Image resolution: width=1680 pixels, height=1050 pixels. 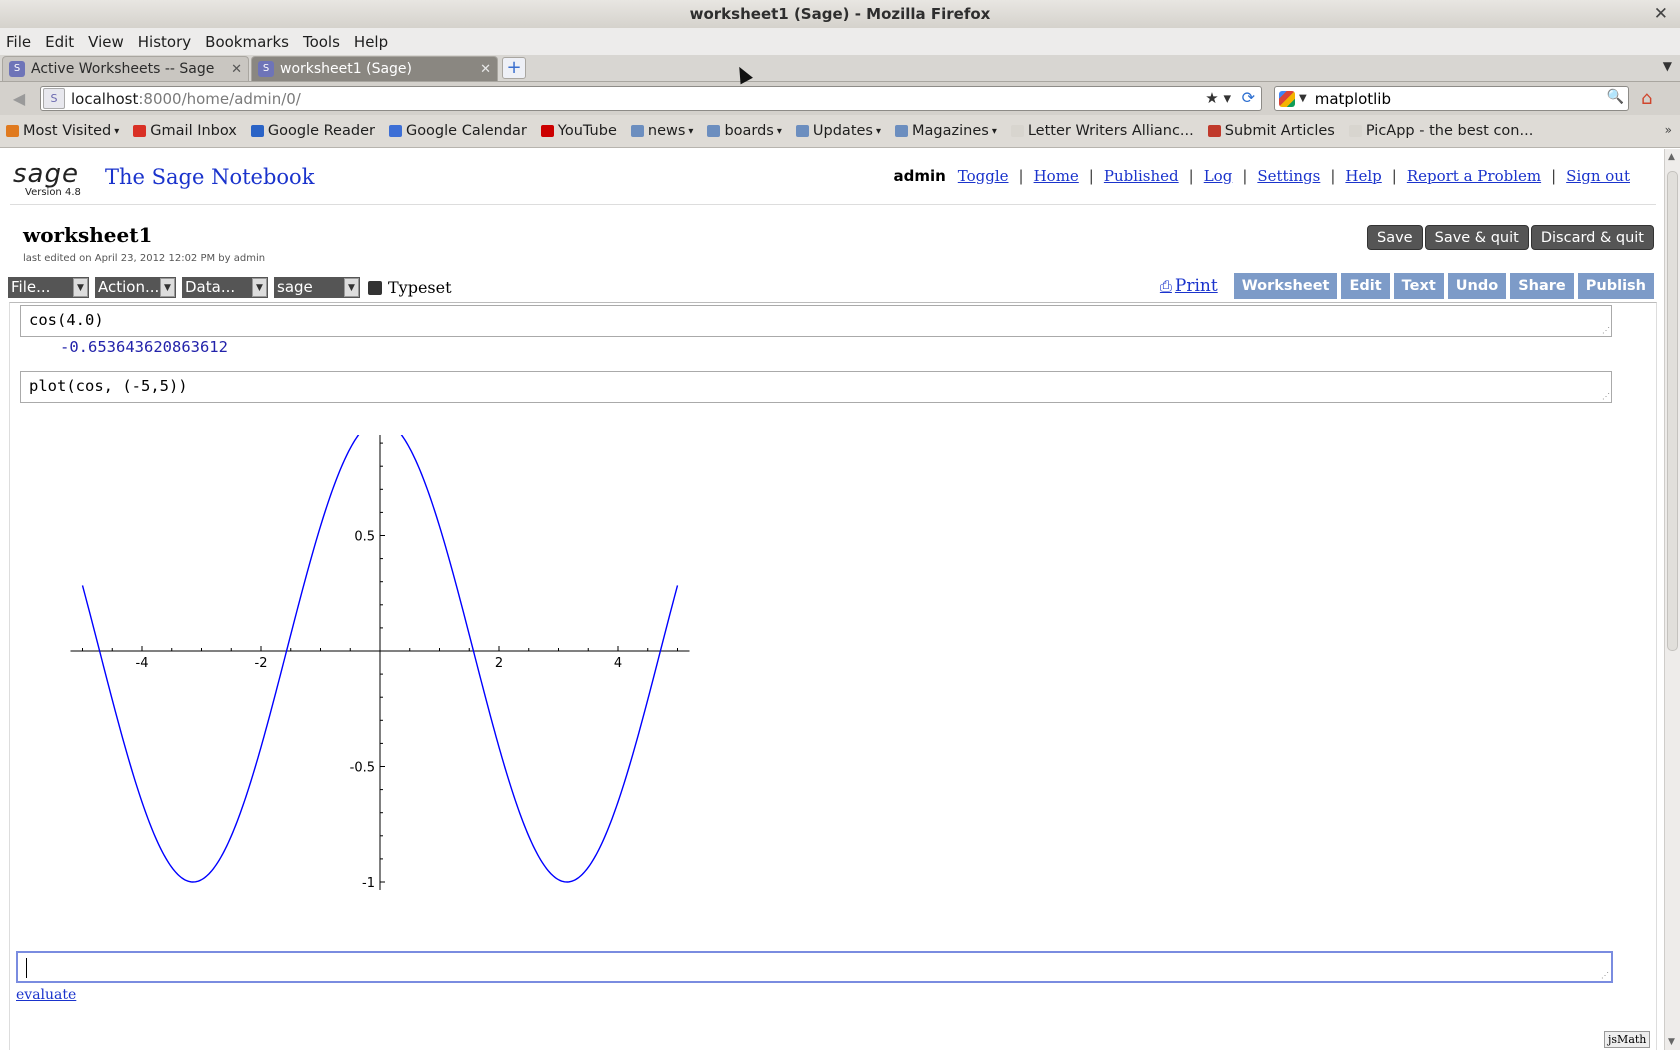 I want to click on cell-input: cos(4.0) ⋰, so click(x=816, y=321).